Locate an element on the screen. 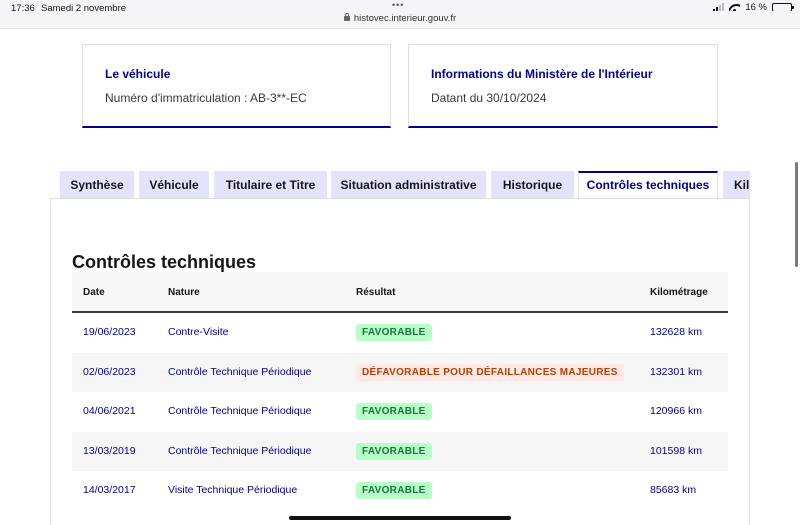  cell-date: 14/03/2017 is located at coordinates (109, 490).